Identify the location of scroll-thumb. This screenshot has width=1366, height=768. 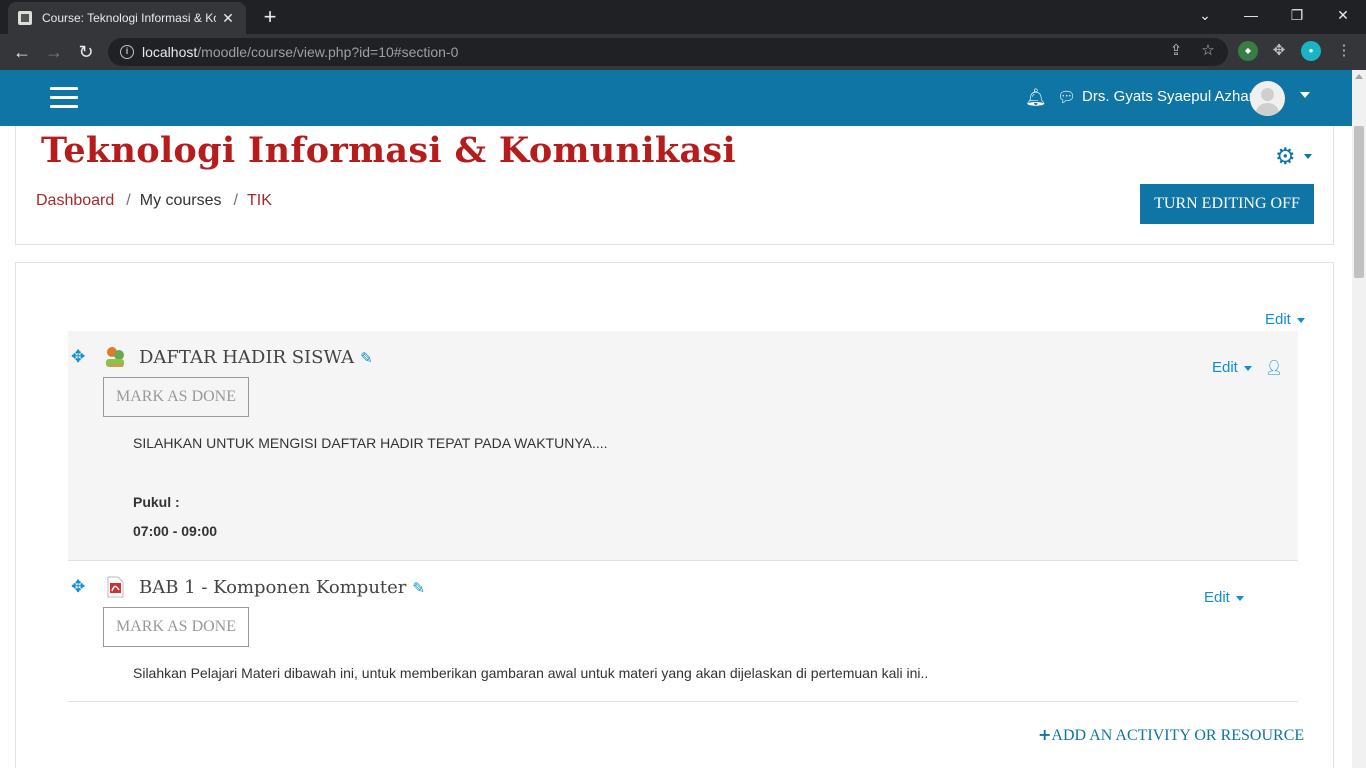
(1359, 202).